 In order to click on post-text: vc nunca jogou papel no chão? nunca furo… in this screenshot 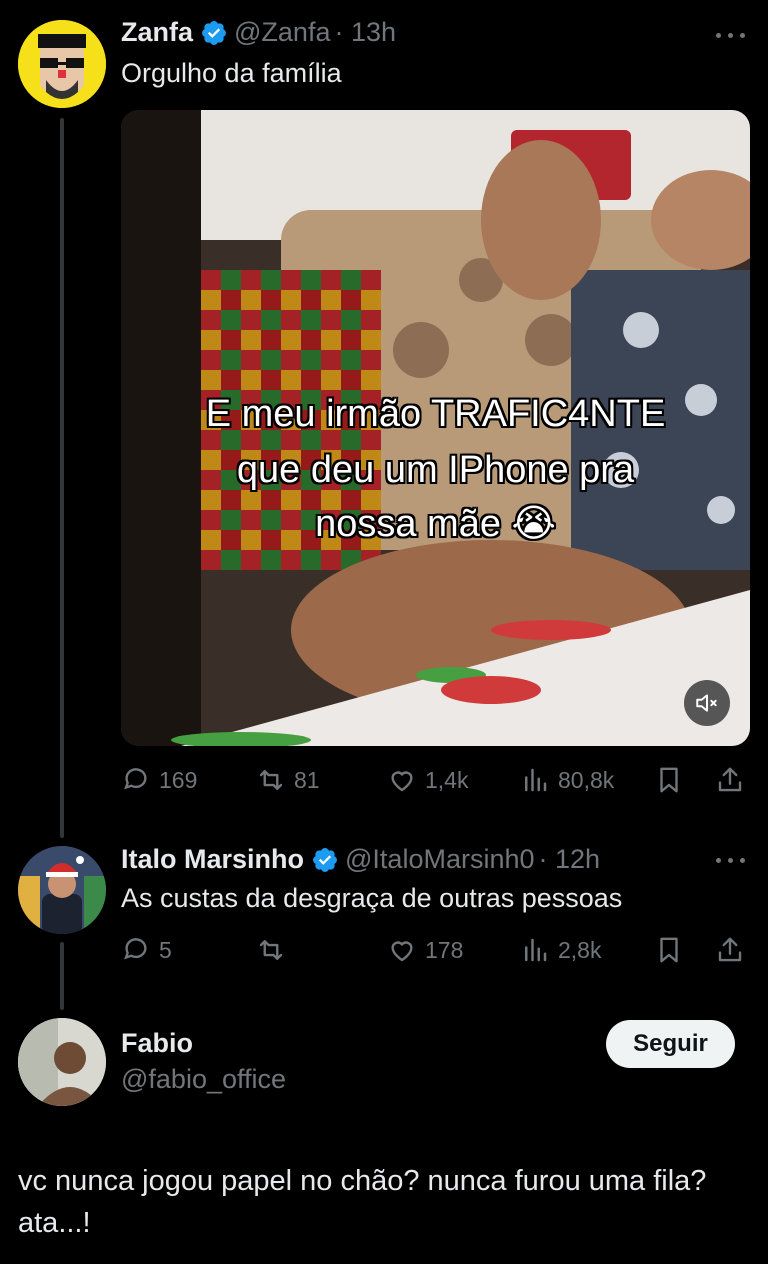, I will do `click(362, 1202)`.